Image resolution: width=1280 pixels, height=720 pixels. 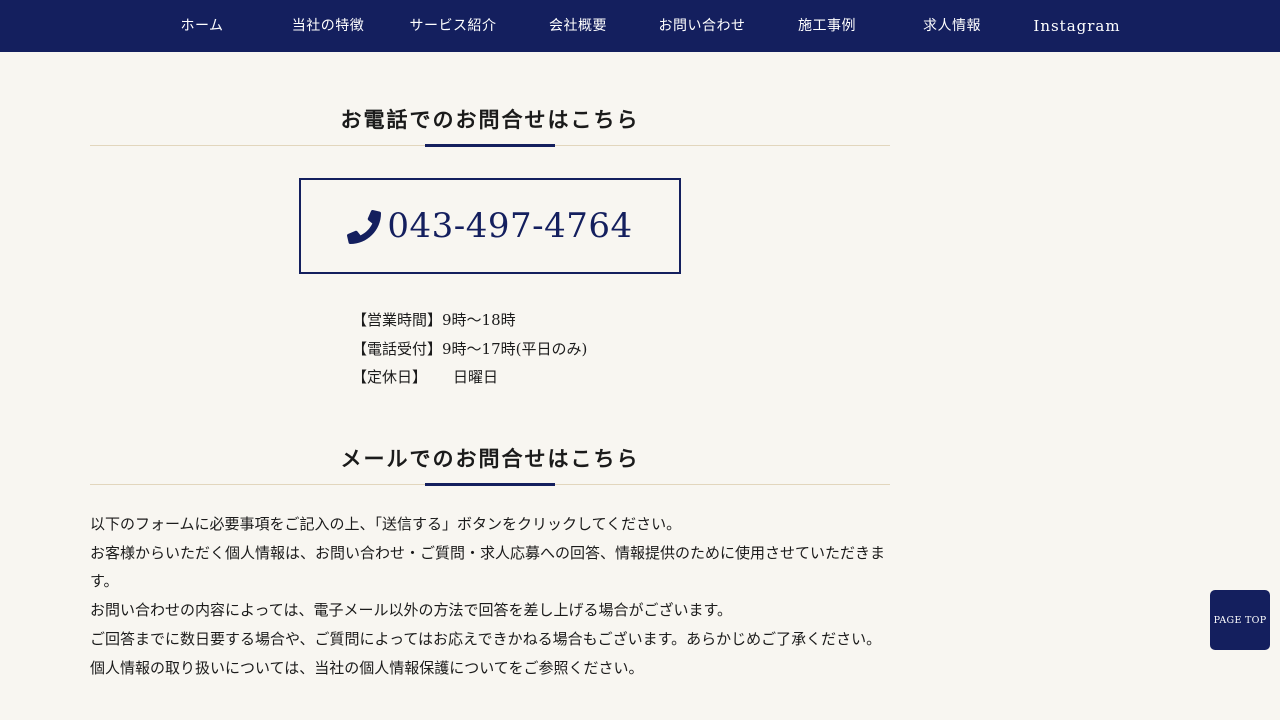 What do you see at coordinates (1240, 620) in the screenshot?
I see `page-top-button: PAGE TOP` at bounding box center [1240, 620].